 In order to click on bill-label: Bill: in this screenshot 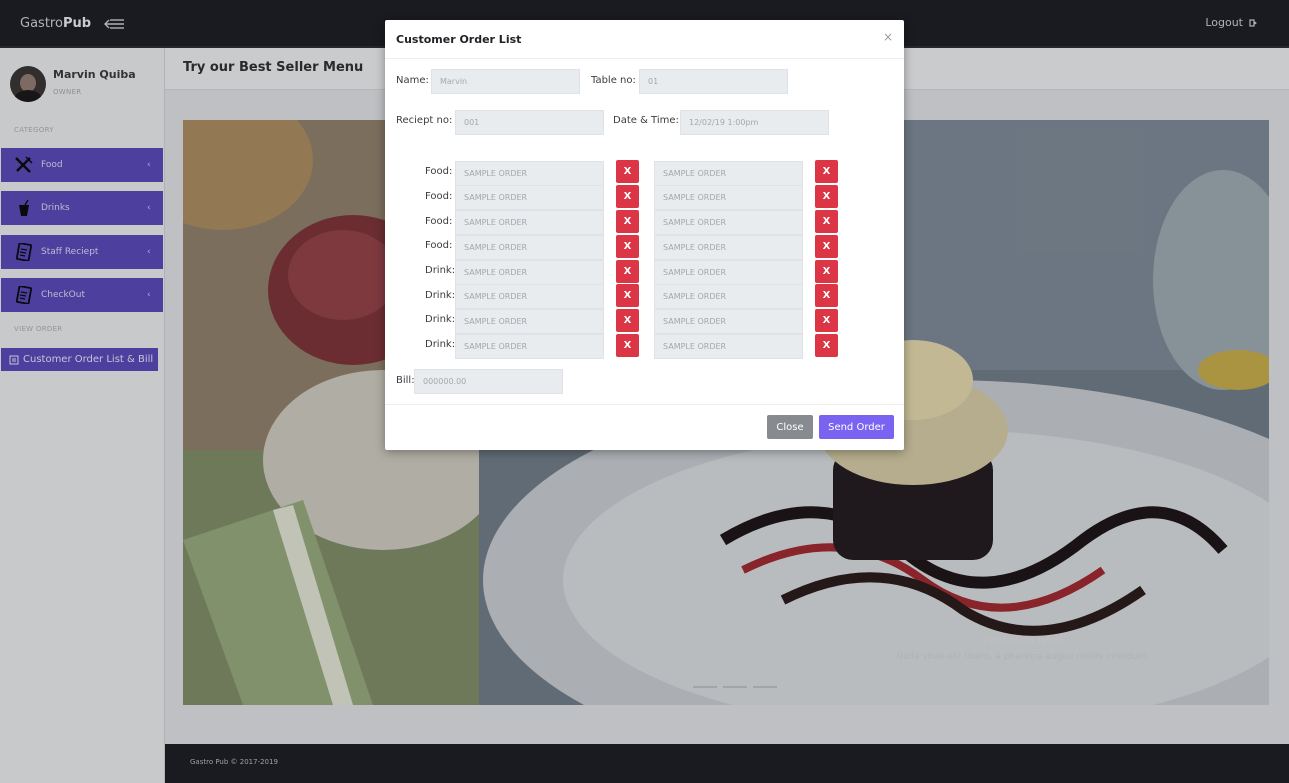, I will do `click(405, 380)`.